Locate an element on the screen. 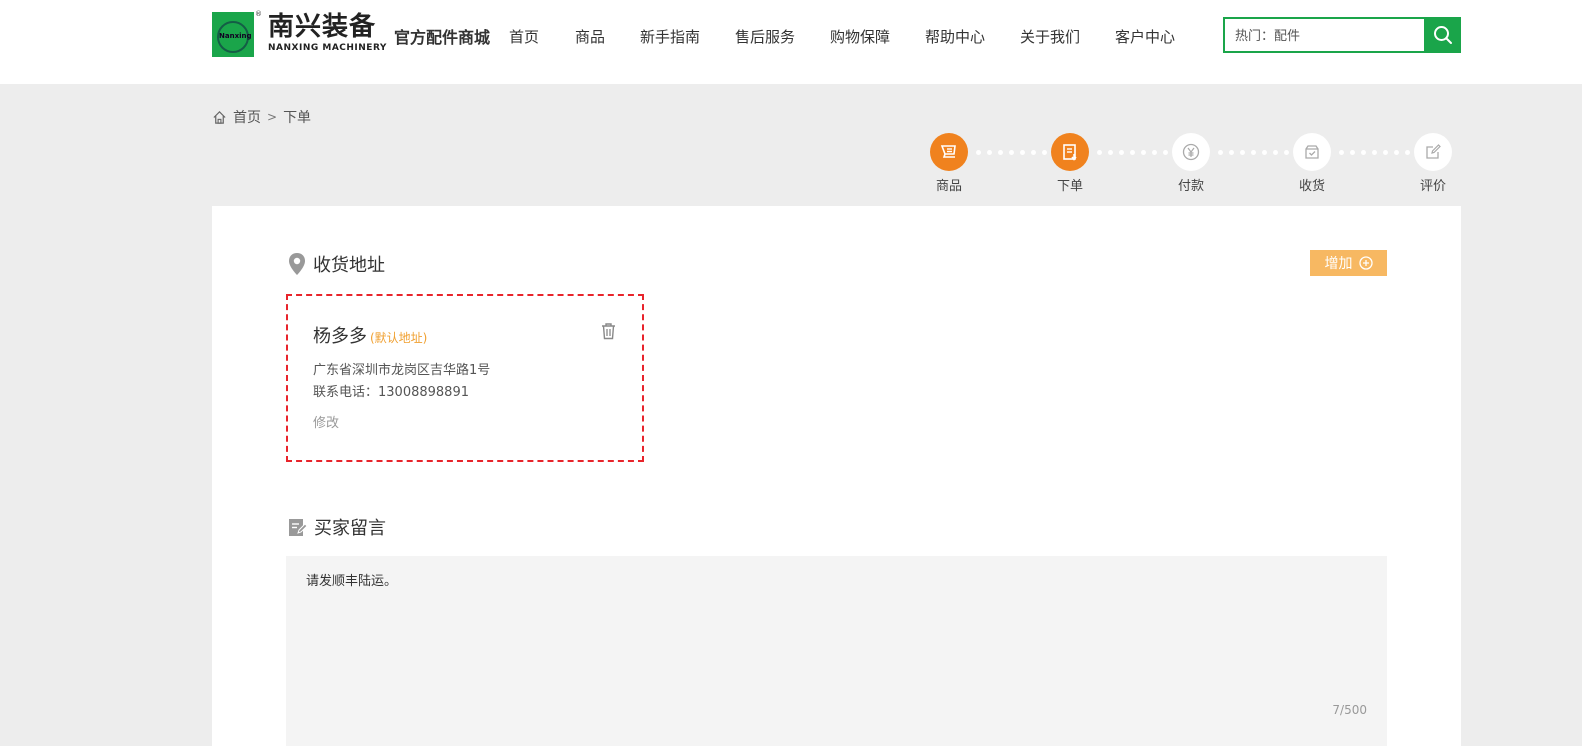  search-icon is located at coordinates (1442, 35).